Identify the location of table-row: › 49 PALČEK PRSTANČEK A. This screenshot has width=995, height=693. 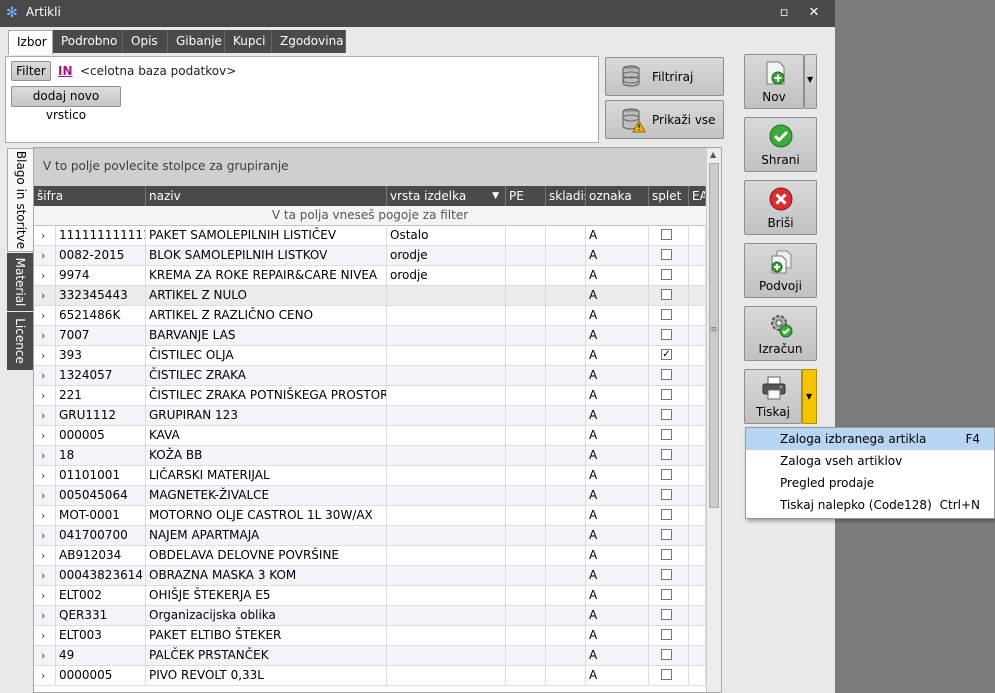
(370, 656).